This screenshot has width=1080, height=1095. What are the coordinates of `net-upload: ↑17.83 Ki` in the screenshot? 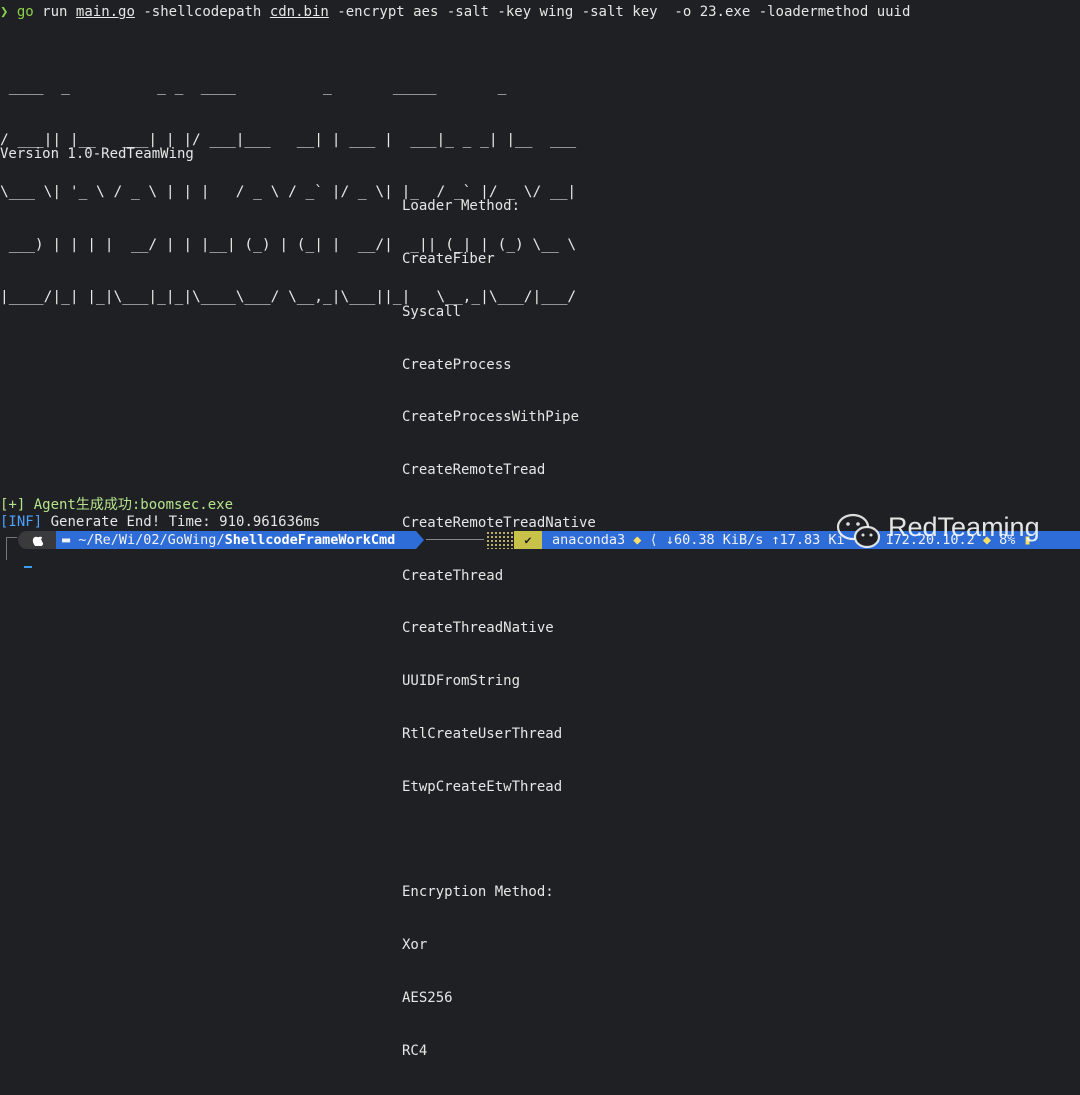 It's located at (808, 540).